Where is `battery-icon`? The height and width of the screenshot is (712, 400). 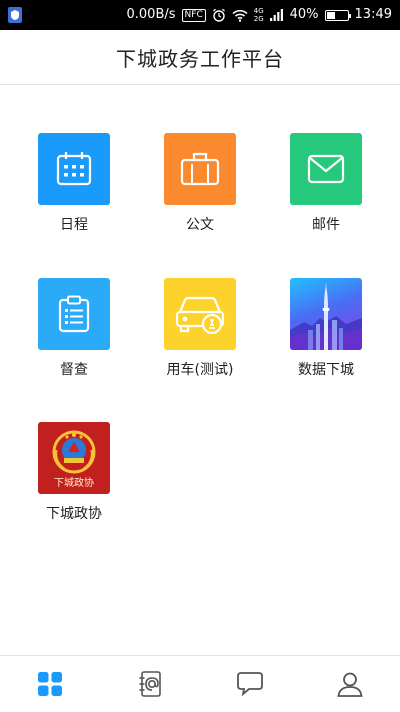
battery-icon is located at coordinates (337, 15).